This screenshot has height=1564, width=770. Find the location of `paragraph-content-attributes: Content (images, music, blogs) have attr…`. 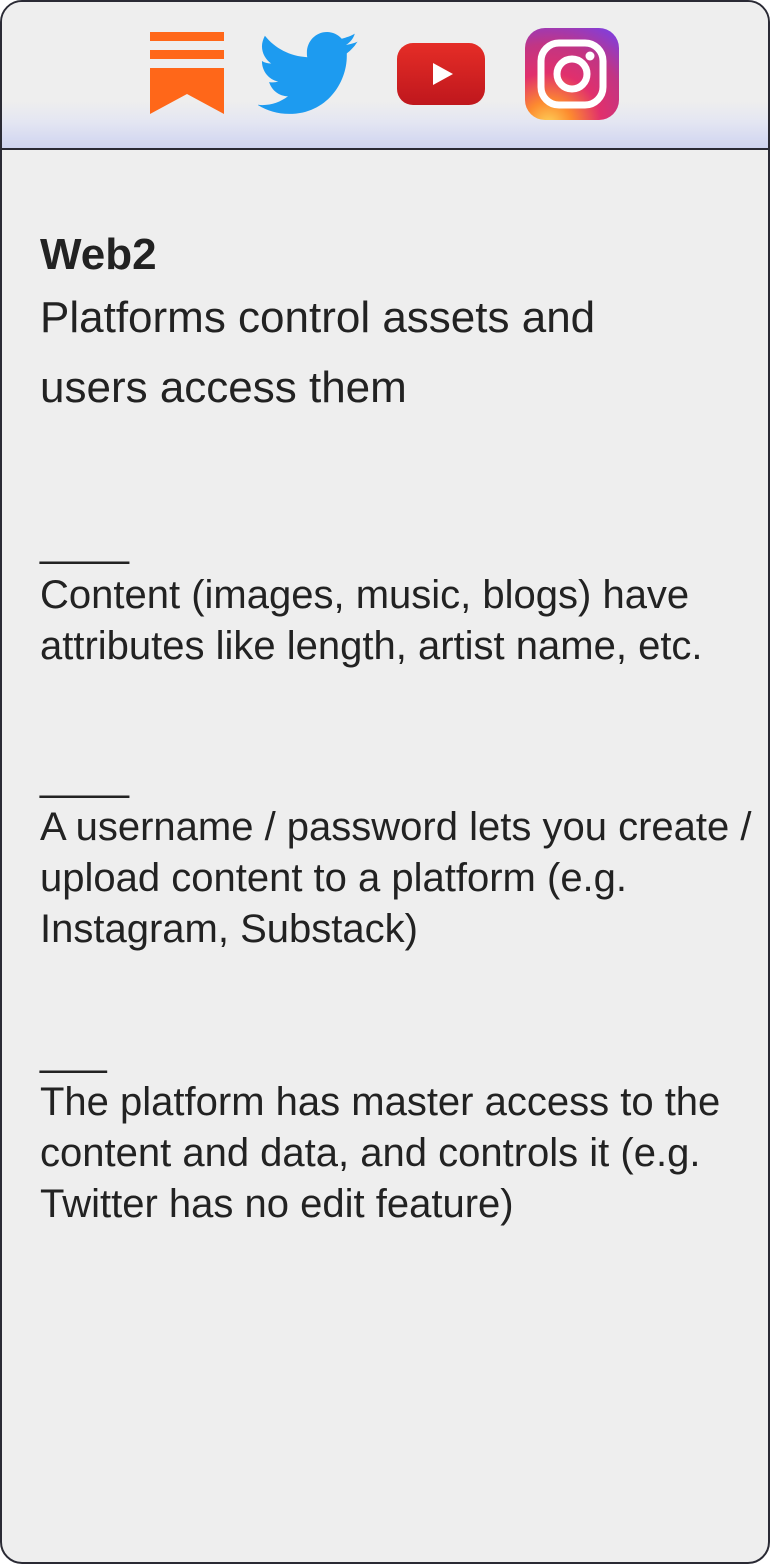

paragraph-content-attributes: Content (images, music, blogs) have attr… is located at coordinates (371, 620).